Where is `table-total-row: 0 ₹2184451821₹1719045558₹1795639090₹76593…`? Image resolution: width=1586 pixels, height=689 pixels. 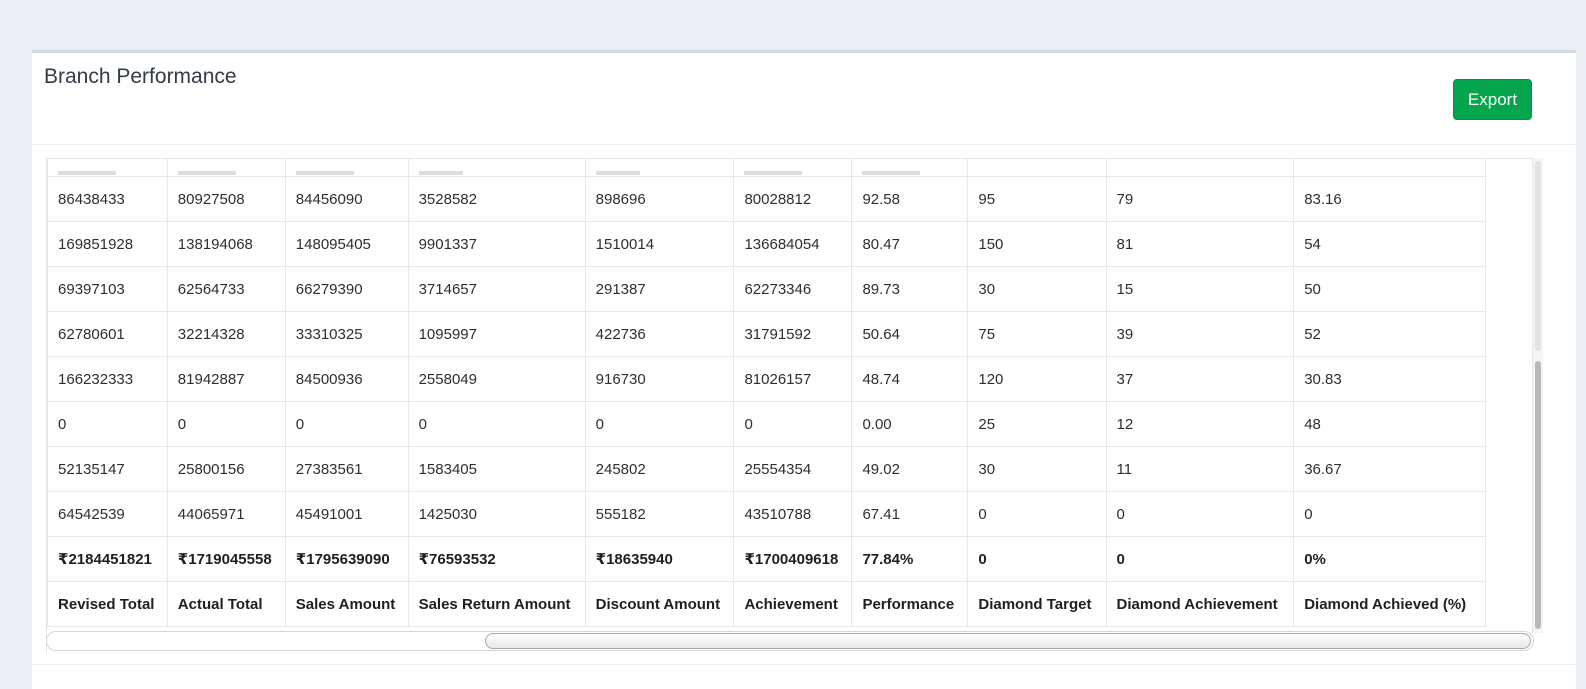 table-total-row: 0 ₹2184451821₹1719045558₹1795639090₹76593… is located at coordinates (766, 559).